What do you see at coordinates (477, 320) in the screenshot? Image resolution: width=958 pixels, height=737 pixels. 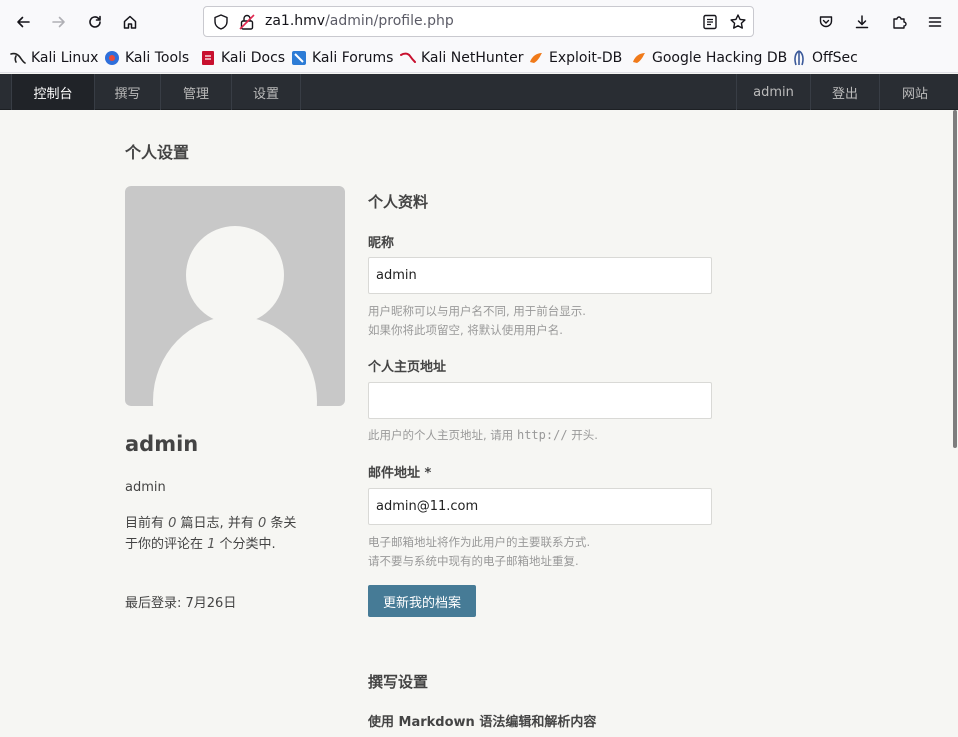 I see `nickname-hint: 用户昵称可以与用户名不同, 用于前台显示. 如果你将此项留空, 将默认使用用户名.` at bounding box center [477, 320].